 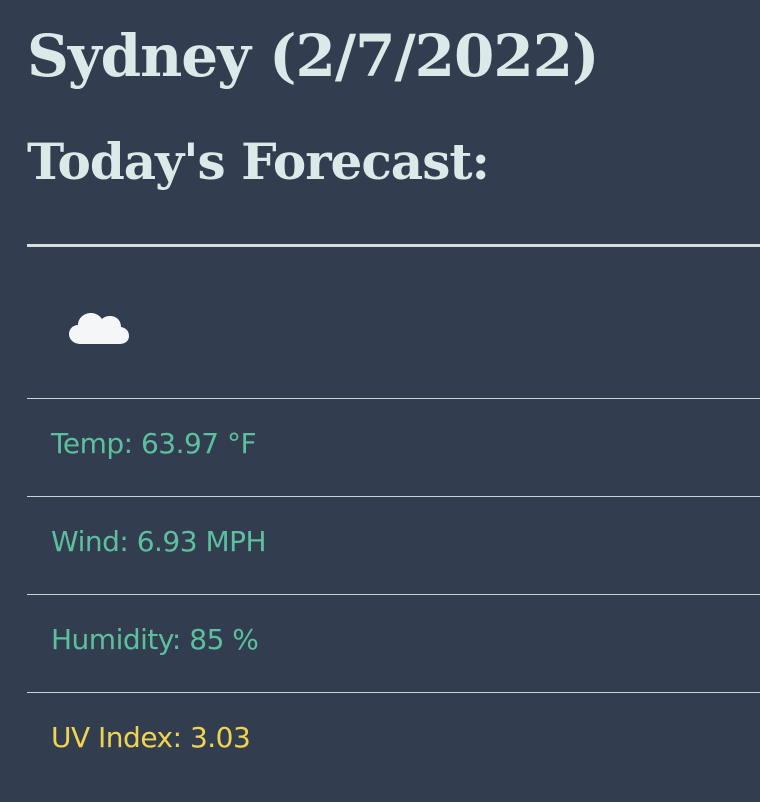 I want to click on uv-index-text: UV Index: 3.03, so click(x=151, y=737).